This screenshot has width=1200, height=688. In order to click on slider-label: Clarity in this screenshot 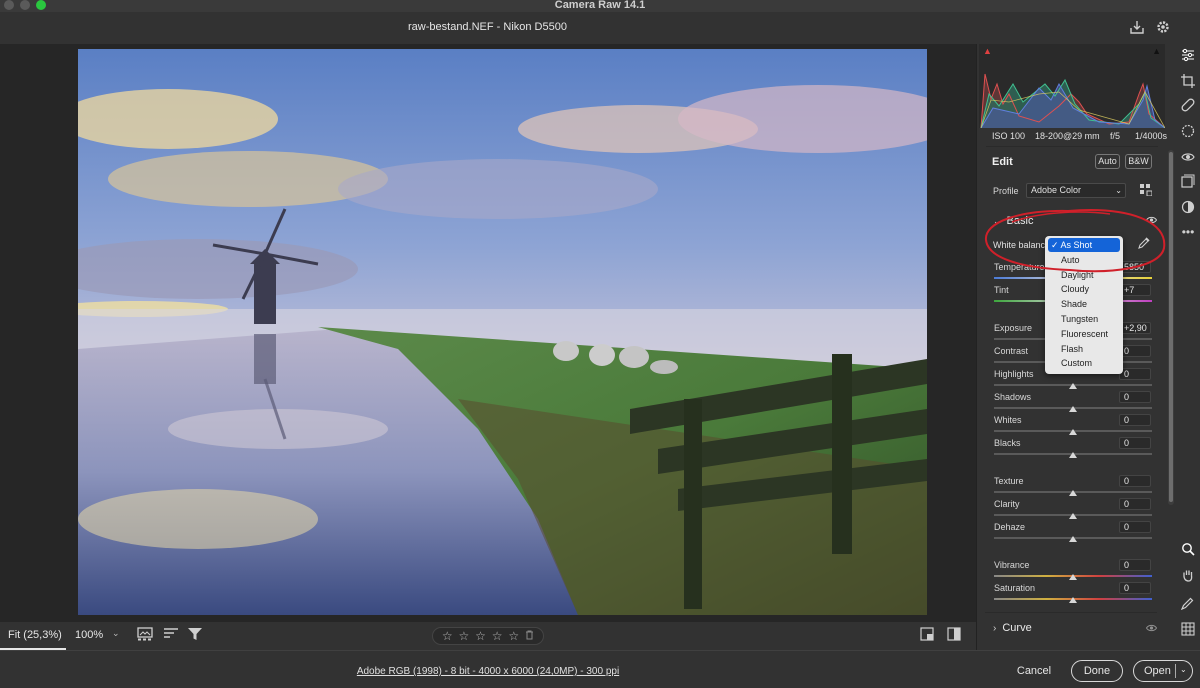, I will do `click(1007, 504)`.